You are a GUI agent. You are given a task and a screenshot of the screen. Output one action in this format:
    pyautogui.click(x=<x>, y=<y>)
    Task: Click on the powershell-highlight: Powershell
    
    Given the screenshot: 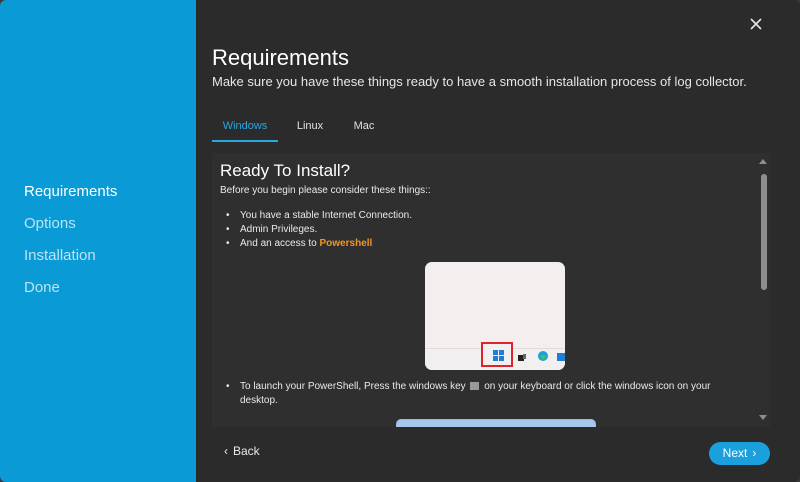 What is the action you would take?
    pyautogui.click(x=346, y=243)
    